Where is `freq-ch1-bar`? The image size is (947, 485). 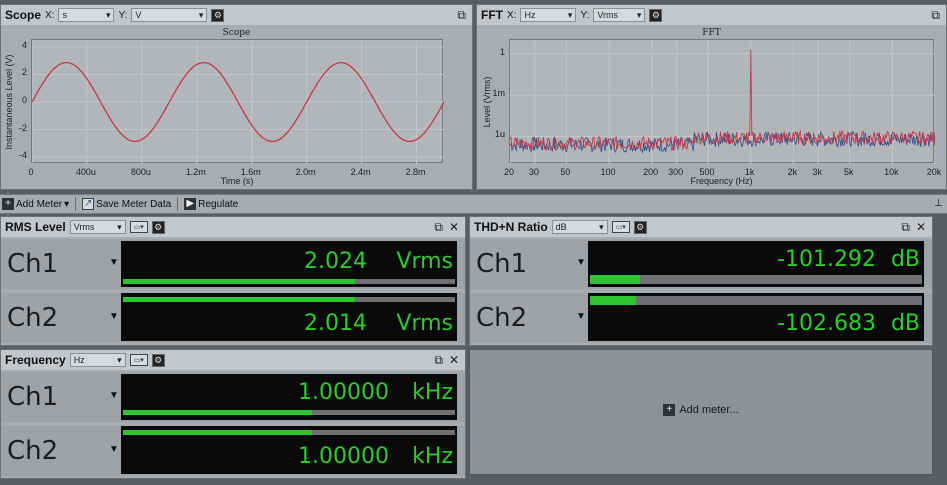
freq-ch1-bar is located at coordinates (289, 412).